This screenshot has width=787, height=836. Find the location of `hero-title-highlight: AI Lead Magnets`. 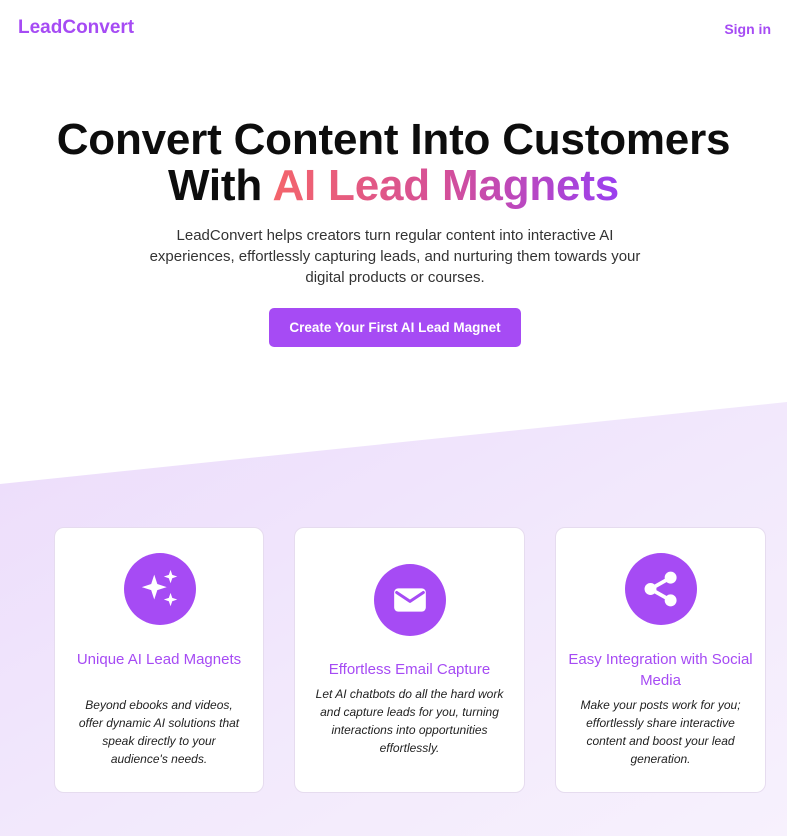

hero-title-highlight: AI Lead Magnets is located at coordinates (446, 185).